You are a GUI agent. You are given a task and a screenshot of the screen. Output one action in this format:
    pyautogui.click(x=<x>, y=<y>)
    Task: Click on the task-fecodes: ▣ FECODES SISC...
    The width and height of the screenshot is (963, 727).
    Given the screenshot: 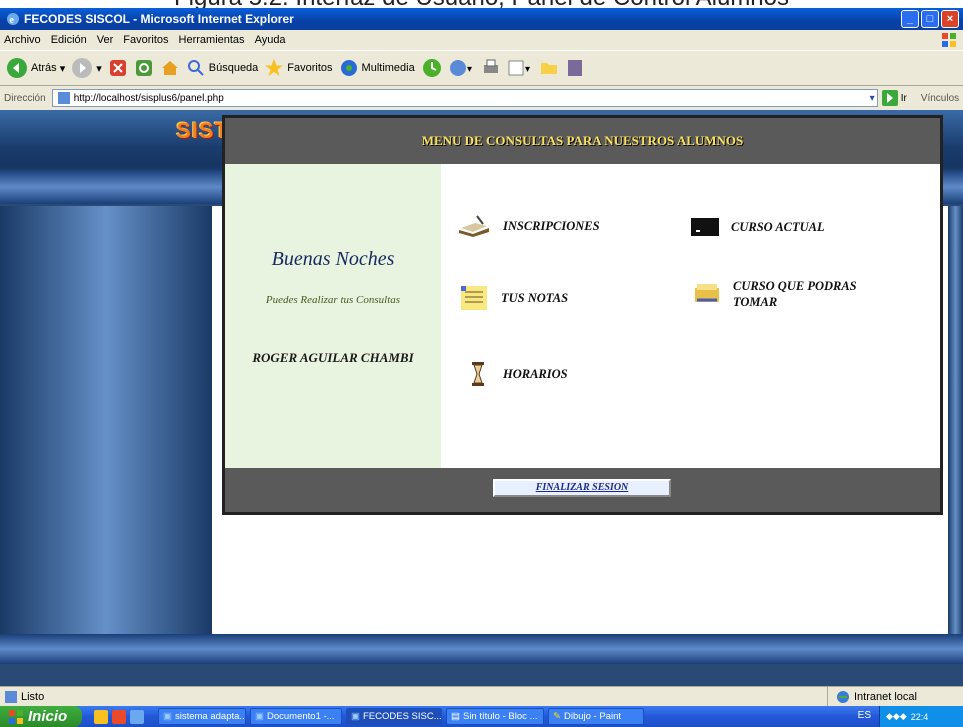 What is the action you would take?
    pyautogui.click(x=394, y=716)
    